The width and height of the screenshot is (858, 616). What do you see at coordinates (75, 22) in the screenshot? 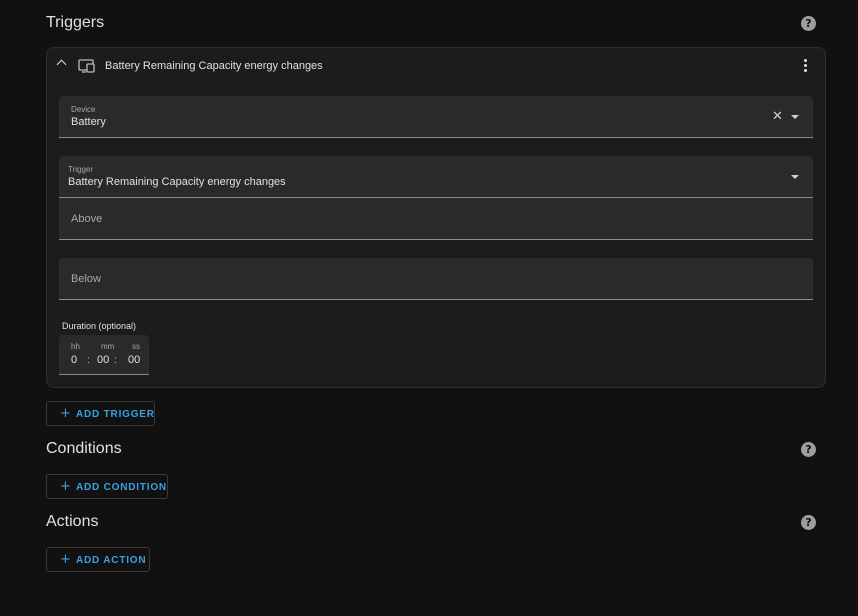
I see `triggers-title: Triggers` at bounding box center [75, 22].